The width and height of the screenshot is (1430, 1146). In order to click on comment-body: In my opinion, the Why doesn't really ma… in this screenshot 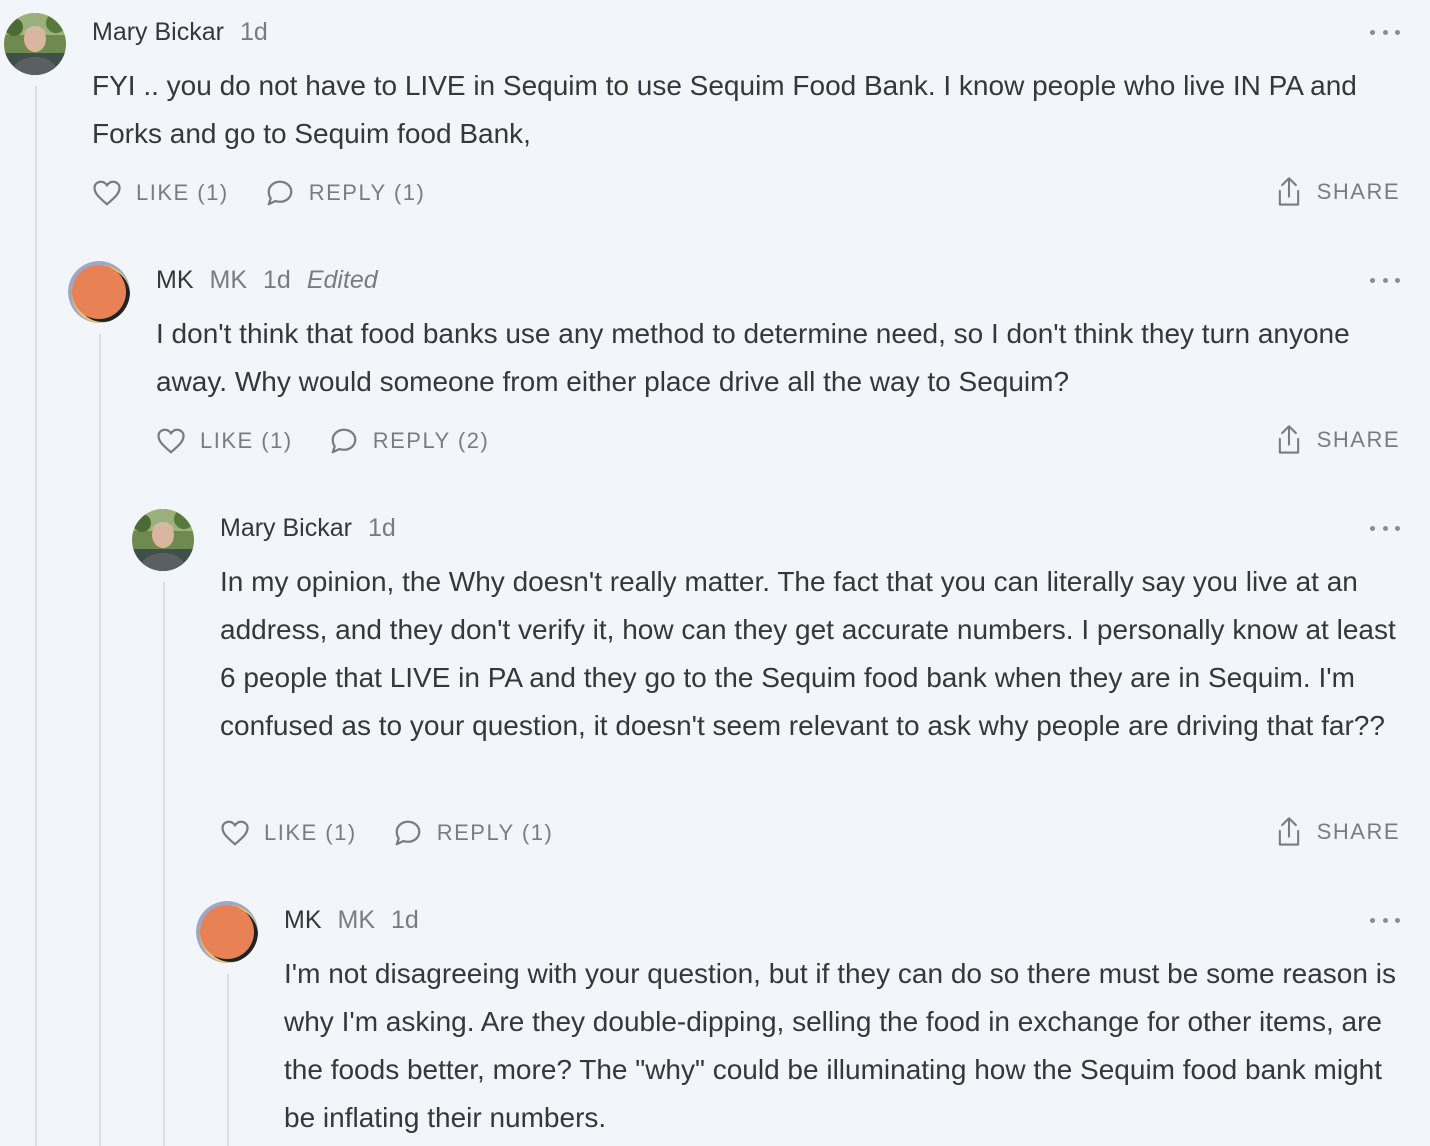, I will do `click(808, 653)`.